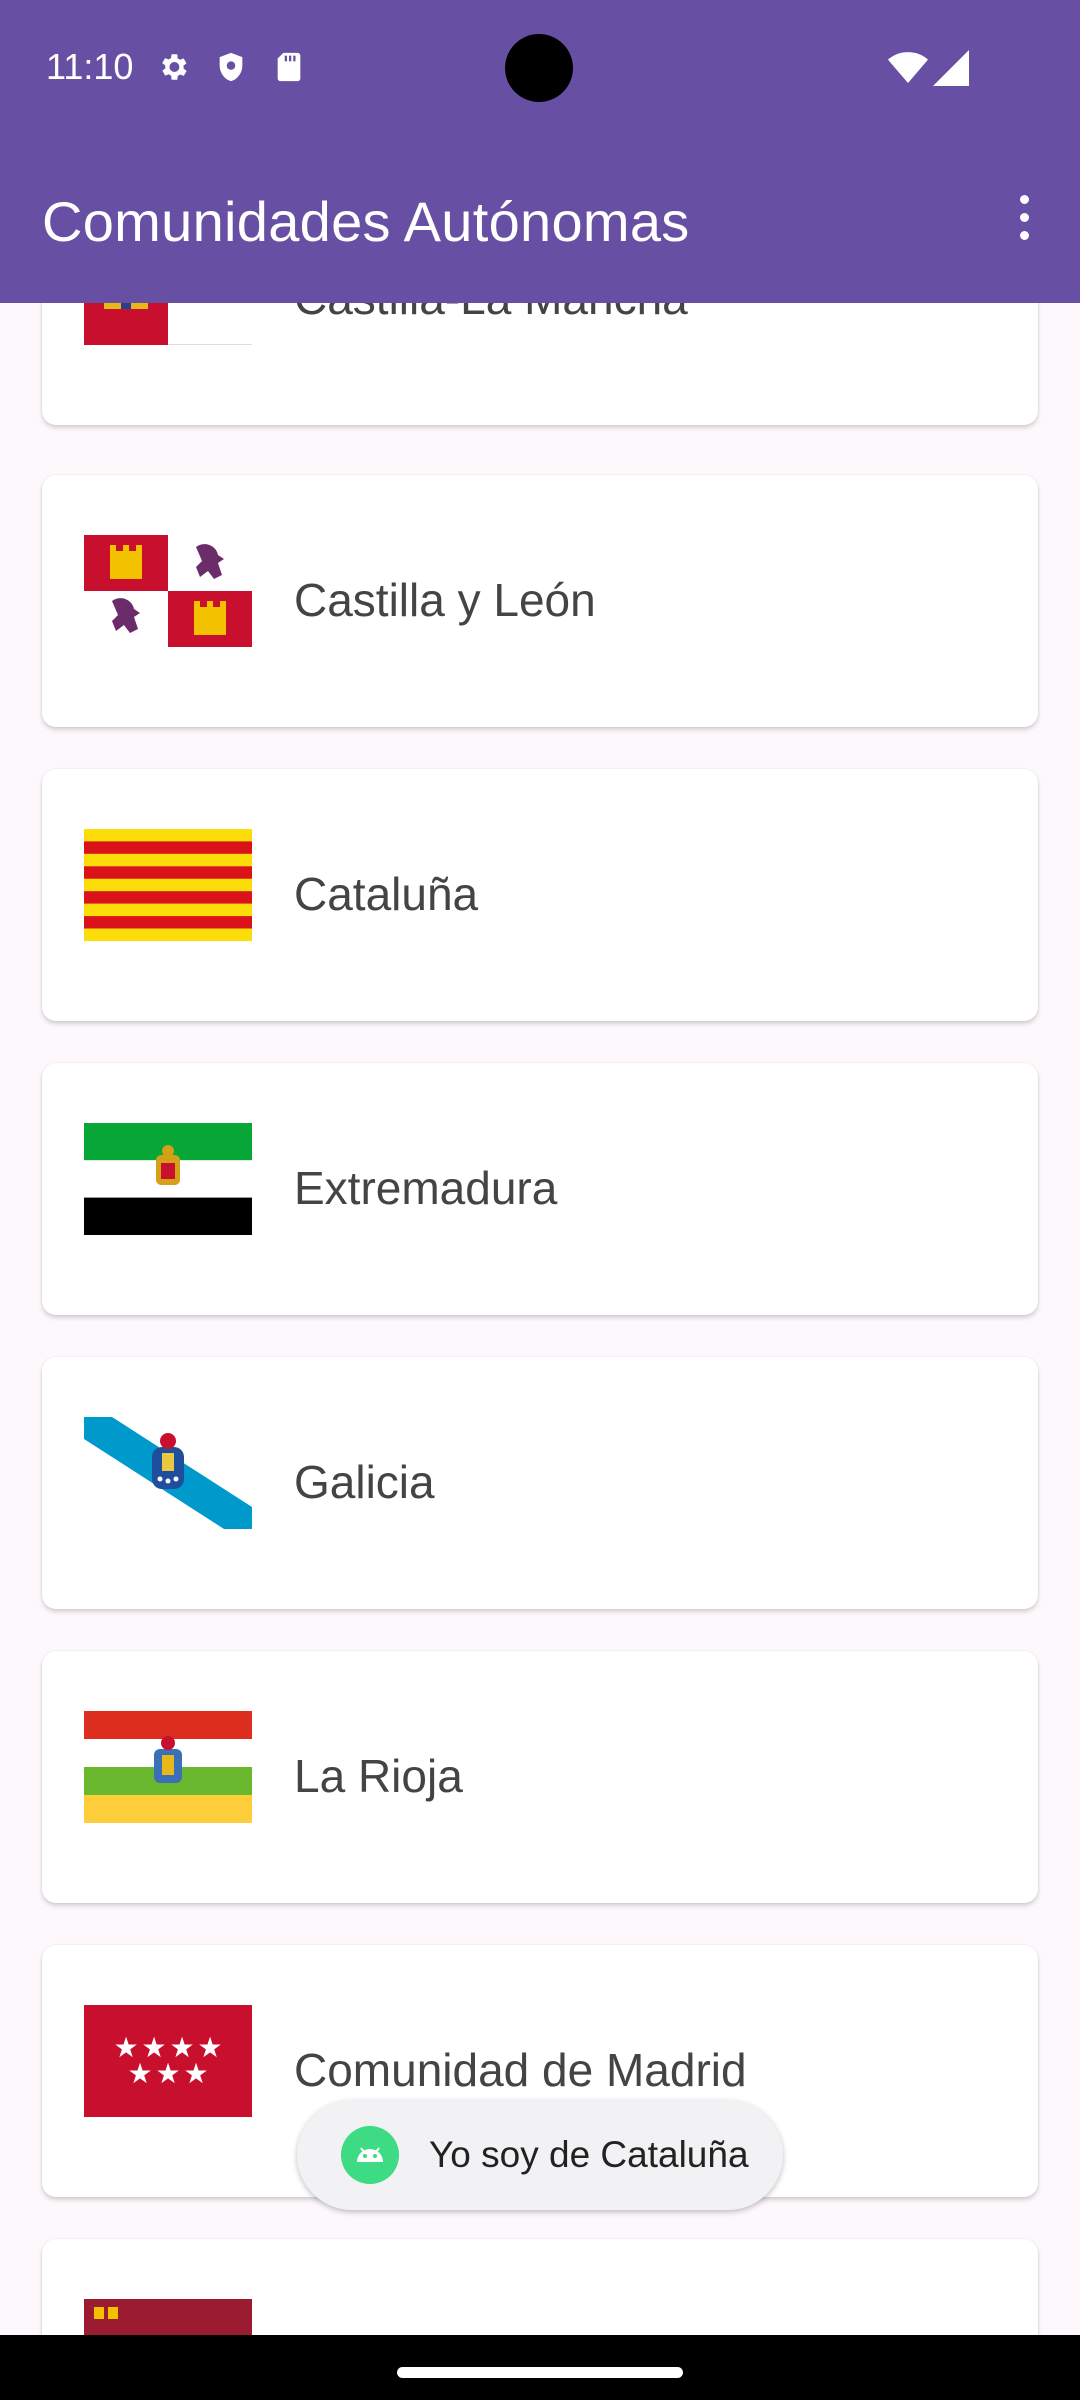 The width and height of the screenshot is (1080, 2400). Describe the element at coordinates (231, 67) in the screenshot. I see `shield-icon` at that location.